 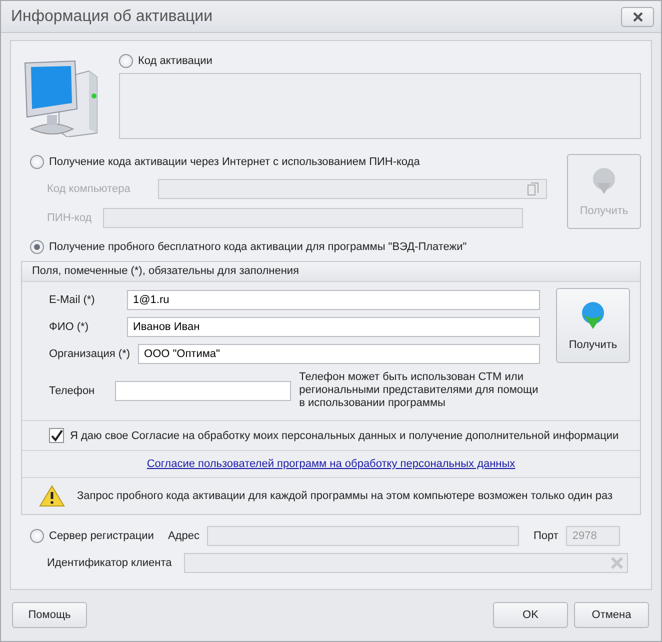 I want to click on field-label: Организация (*), so click(x=89, y=354).